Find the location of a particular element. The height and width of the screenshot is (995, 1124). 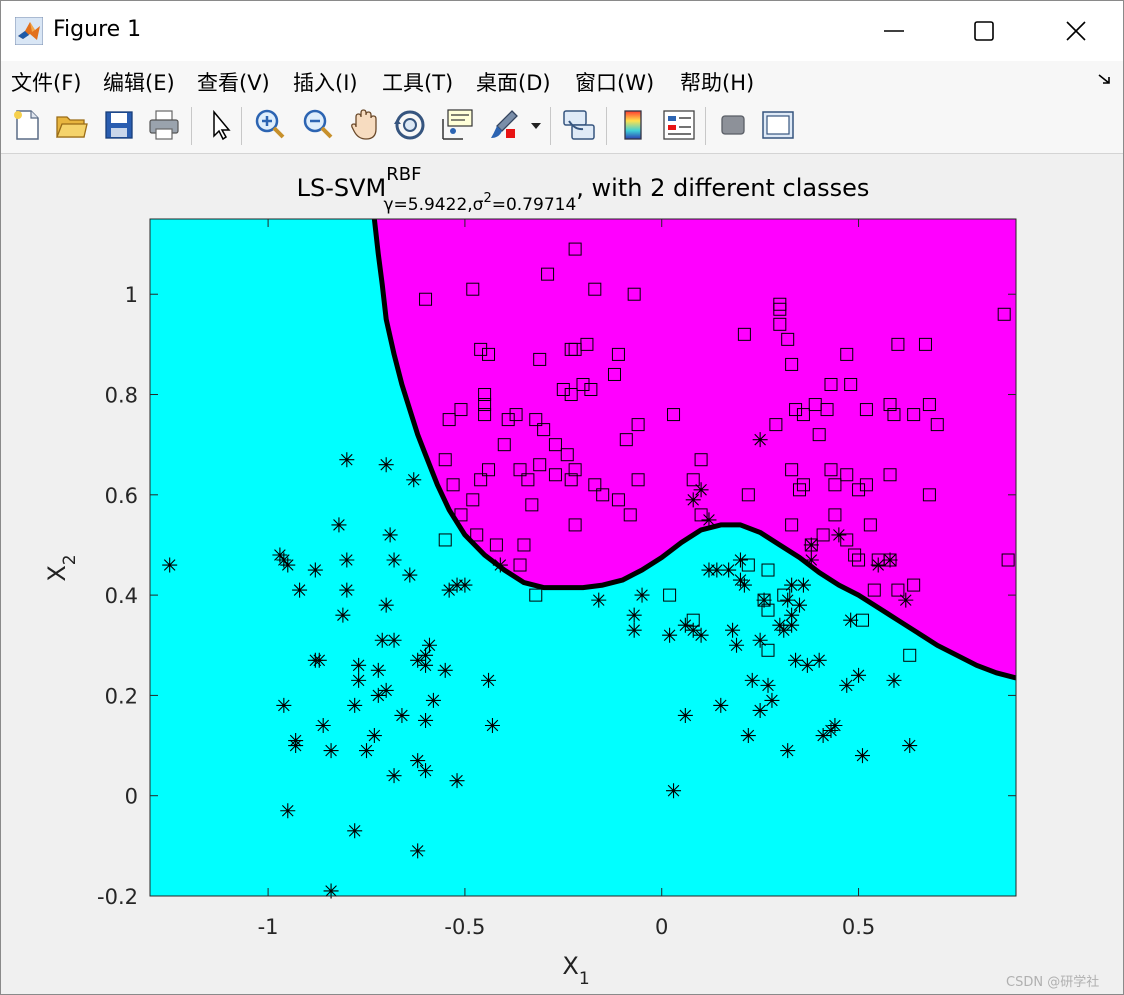

y-tick-label: 0 is located at coordinates (131, 797).